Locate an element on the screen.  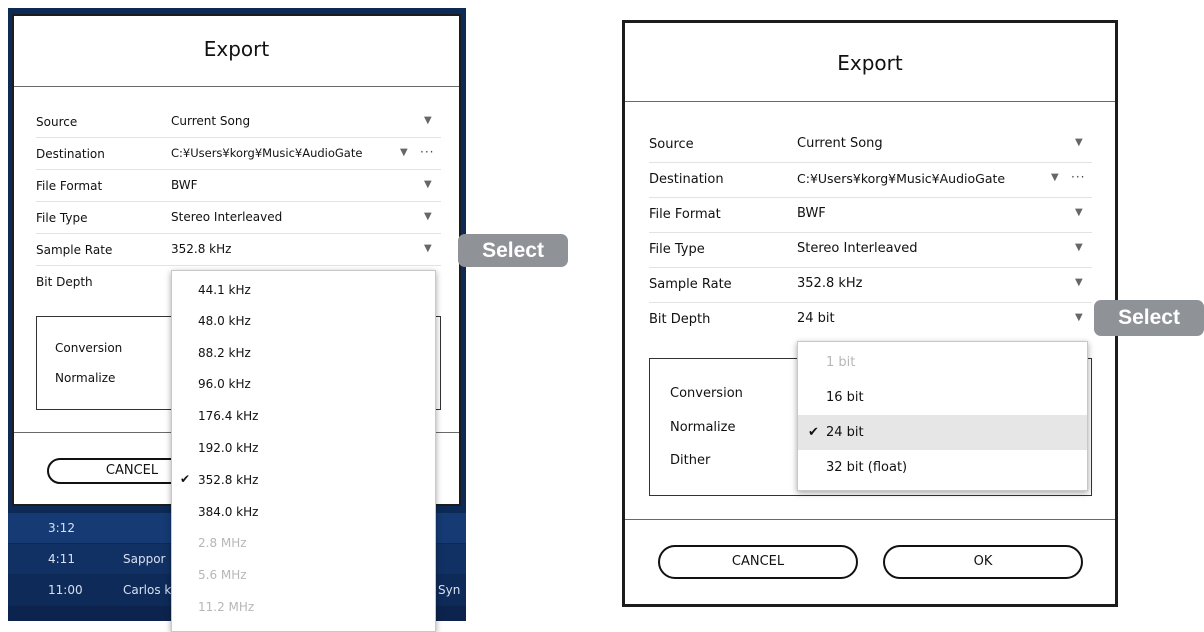
option-label: 44.1 kHz is located at coordinates (224, 290).